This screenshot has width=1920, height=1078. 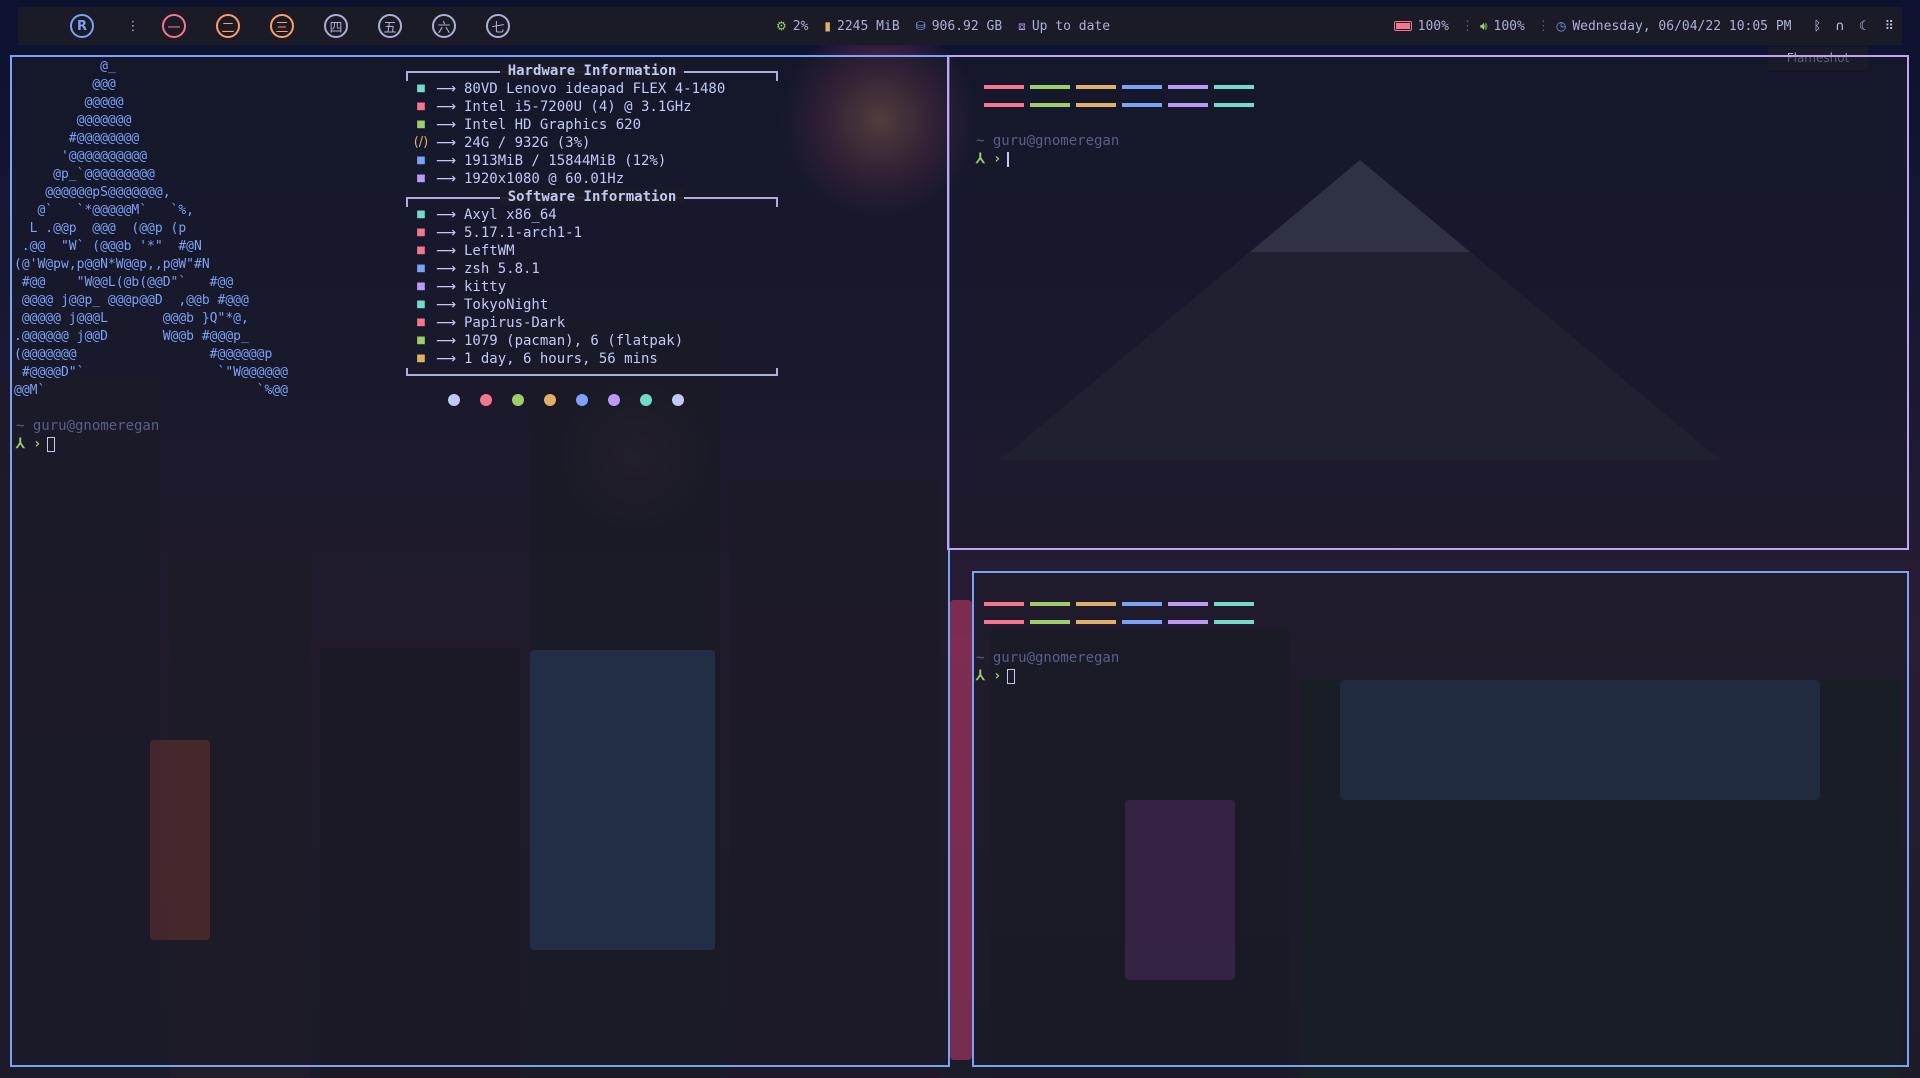 What do you see at coordinates (1561, 26) in the screenshot?
I see `clock-icon: ◷` at bounding box center [1561, 26].